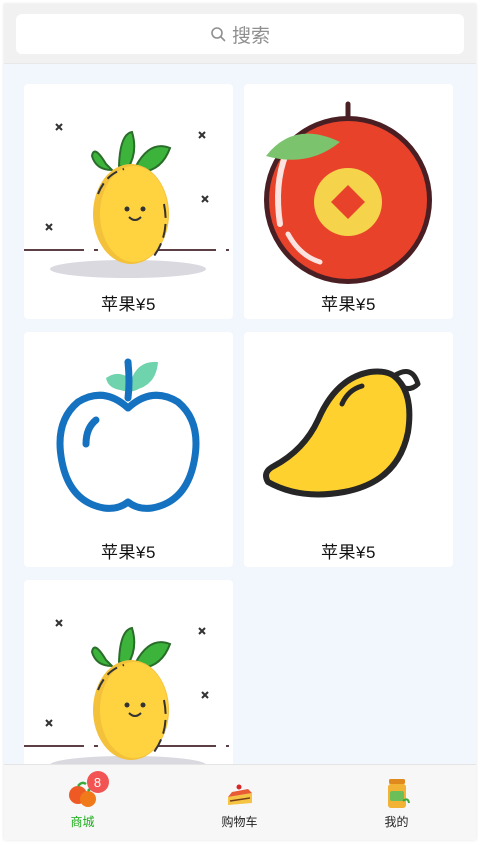 The width and height of the screenshot is (488, 848). I want to click on tab-shop: 8 商城, so click(82, 802).